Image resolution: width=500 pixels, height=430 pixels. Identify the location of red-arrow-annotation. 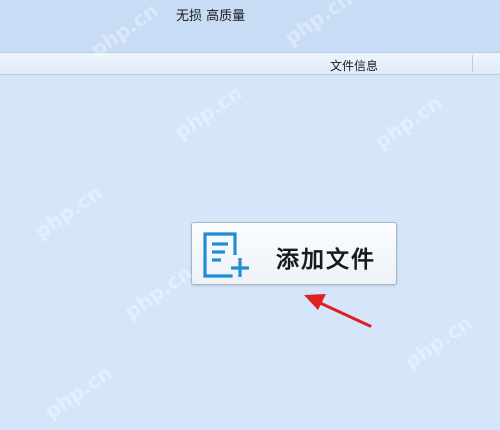
(338, 311).